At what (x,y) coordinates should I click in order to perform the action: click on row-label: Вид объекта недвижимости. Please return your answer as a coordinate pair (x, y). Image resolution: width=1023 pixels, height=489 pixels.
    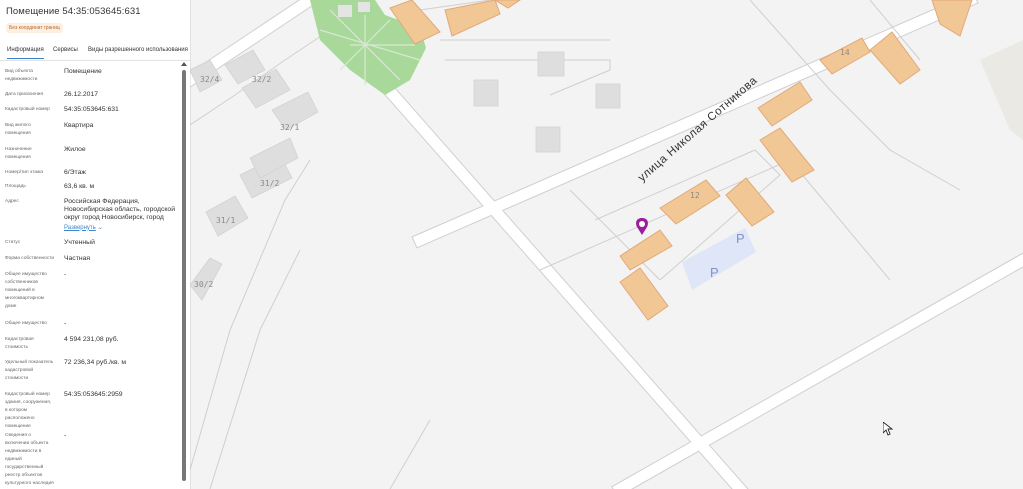
    Looking at the image, I should click on (21, 75).